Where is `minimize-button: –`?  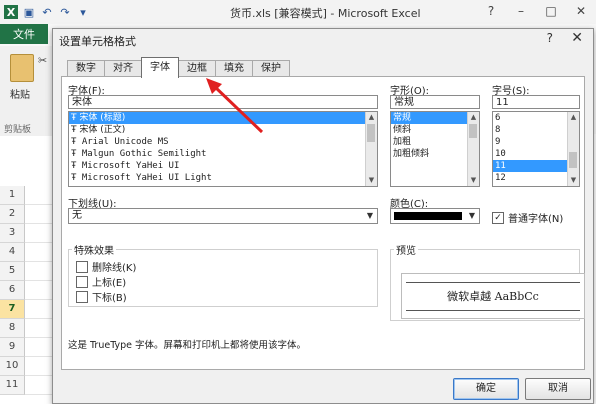 minimize-button: – is located at coordinates (521, 11).